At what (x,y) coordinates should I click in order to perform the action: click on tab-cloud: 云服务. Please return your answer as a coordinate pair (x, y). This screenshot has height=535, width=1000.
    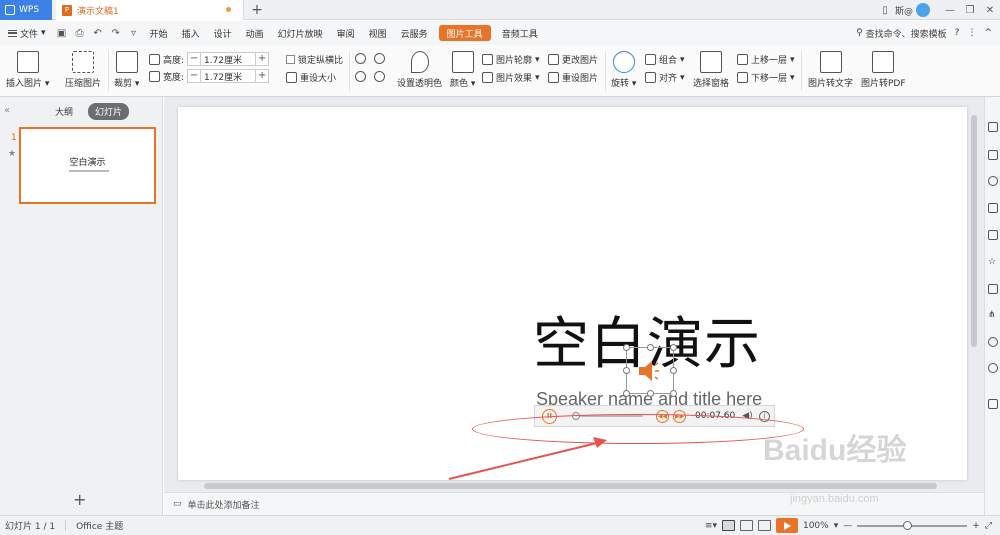
    Looking at the image, I should click on (414, 33).